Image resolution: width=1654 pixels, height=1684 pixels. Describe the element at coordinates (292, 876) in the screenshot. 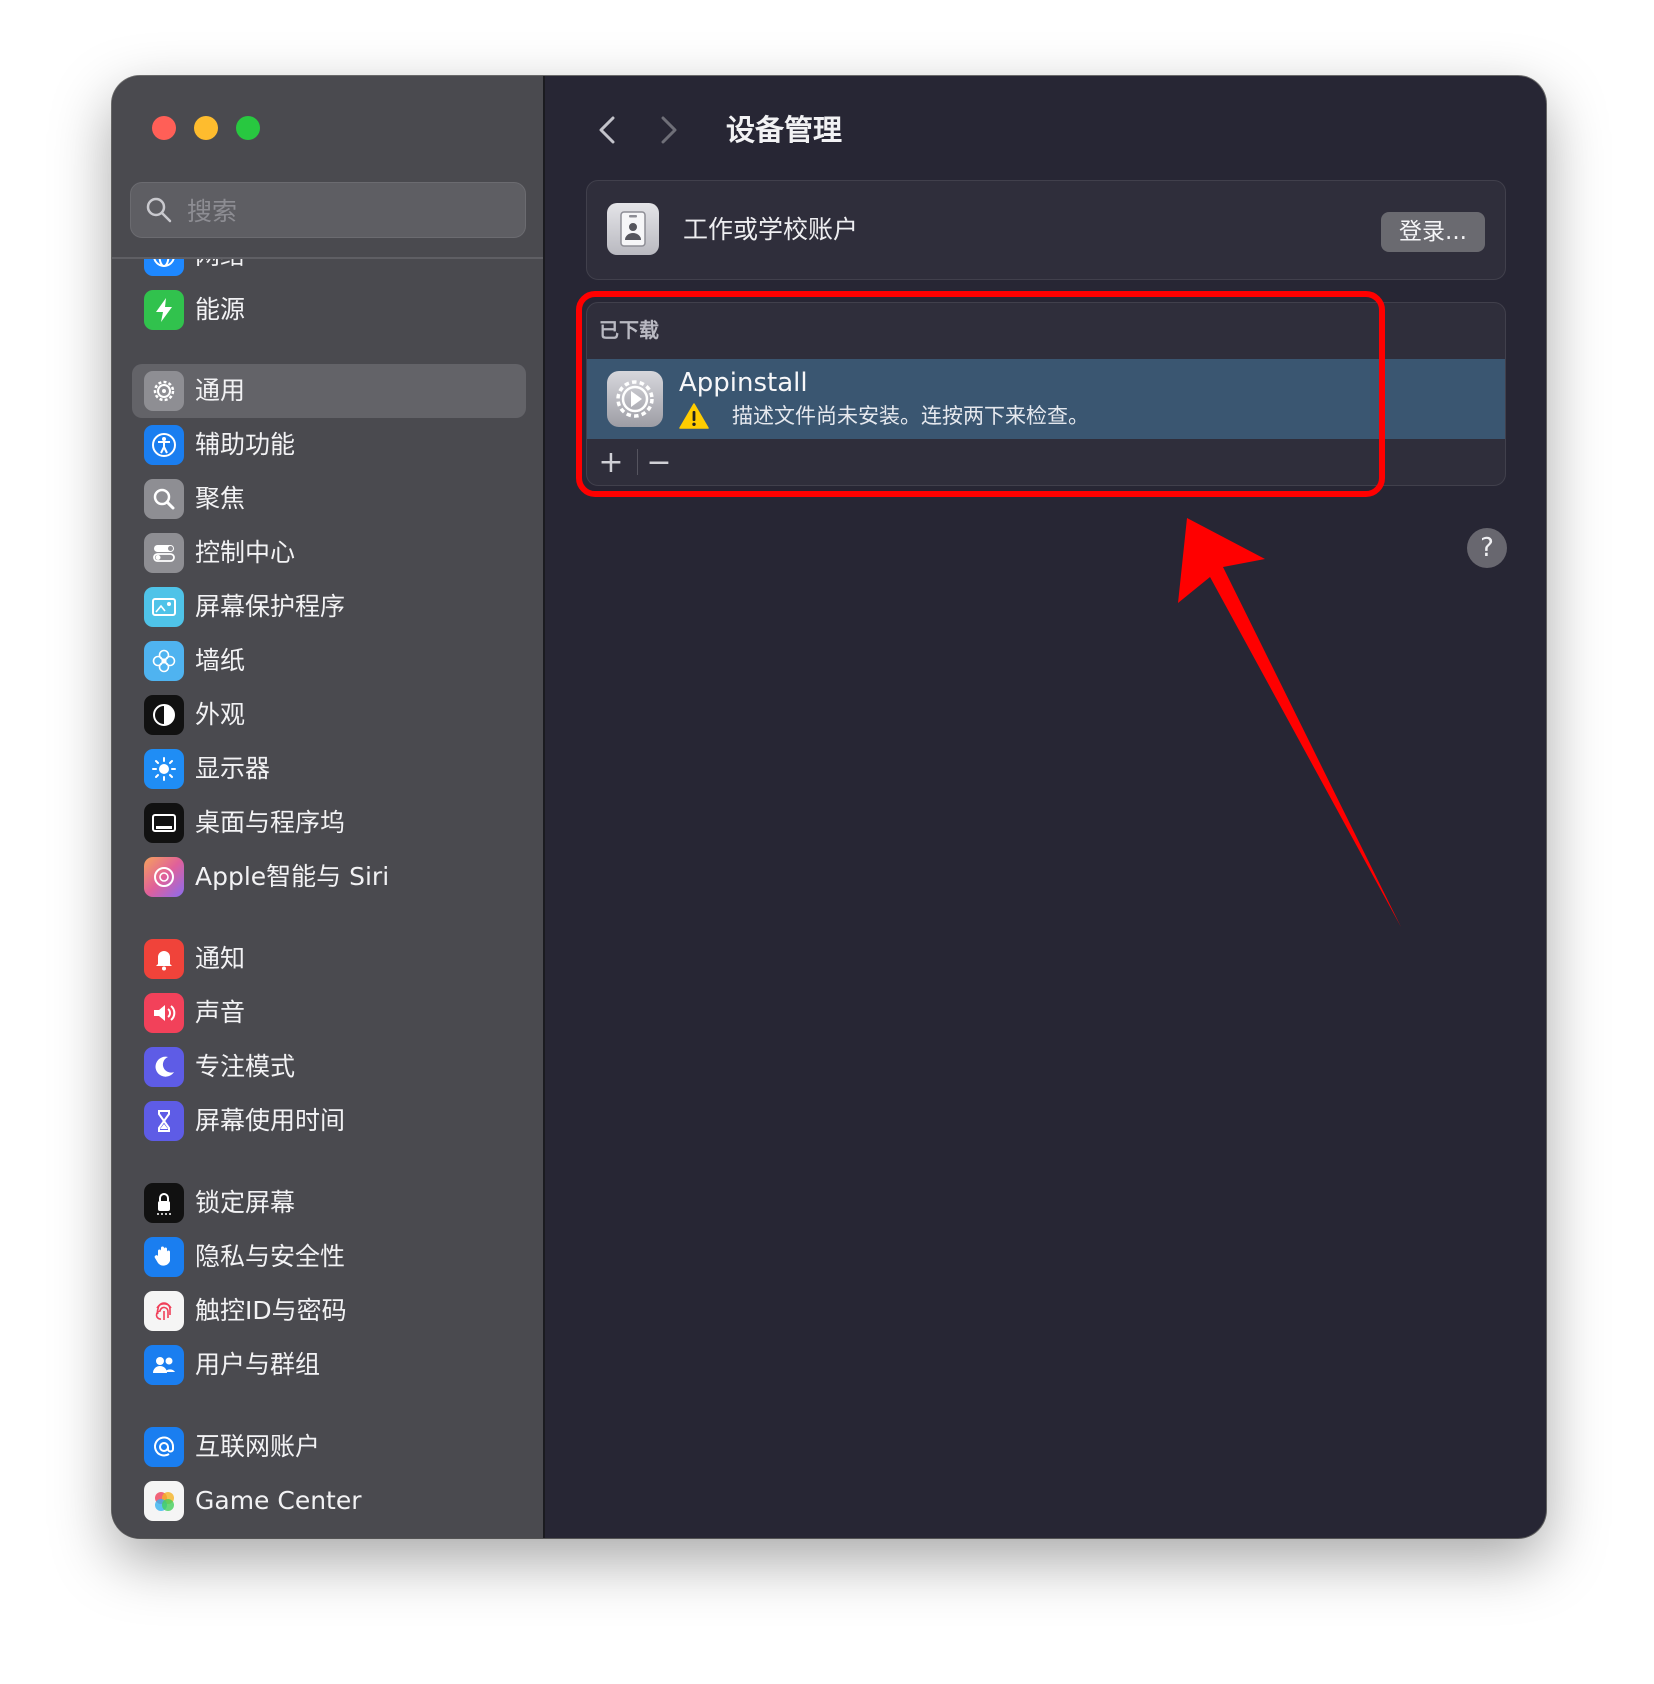

I see `sidebar-item-label: Apple智能与 Siri` at that location.